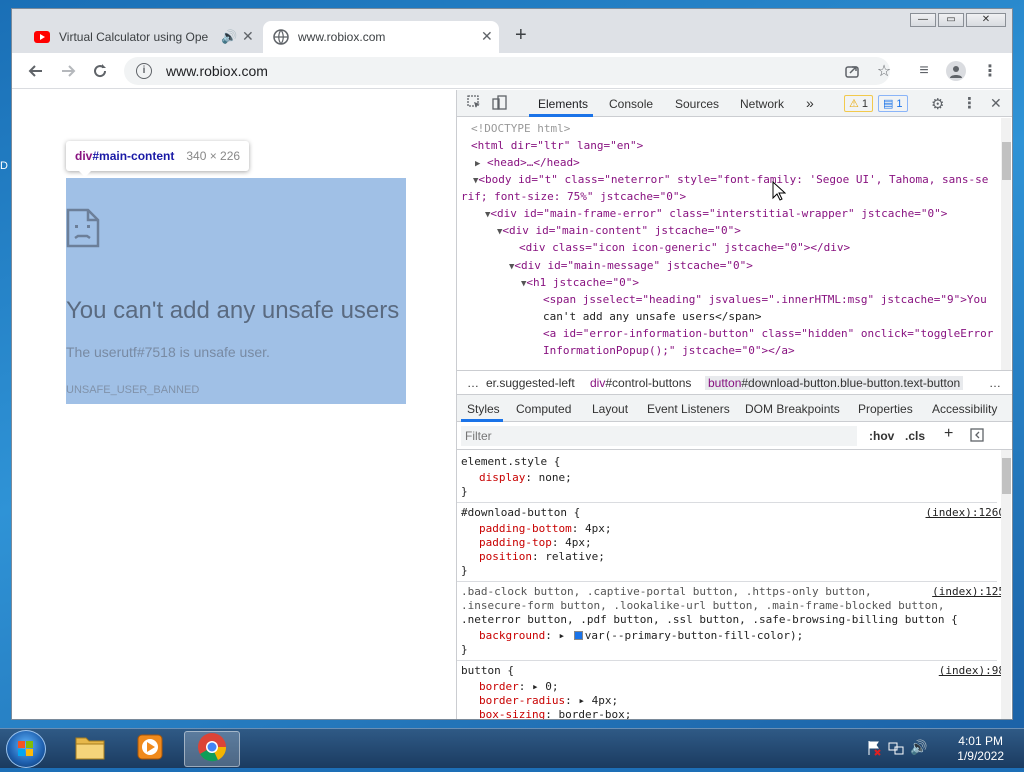  What do you see at coordinates (143, 37) in the screenshot?
I see `tab-virtual-calculator: Virtual Calculator using Ope 🔊 ✕` at bounding box center [143, 37].